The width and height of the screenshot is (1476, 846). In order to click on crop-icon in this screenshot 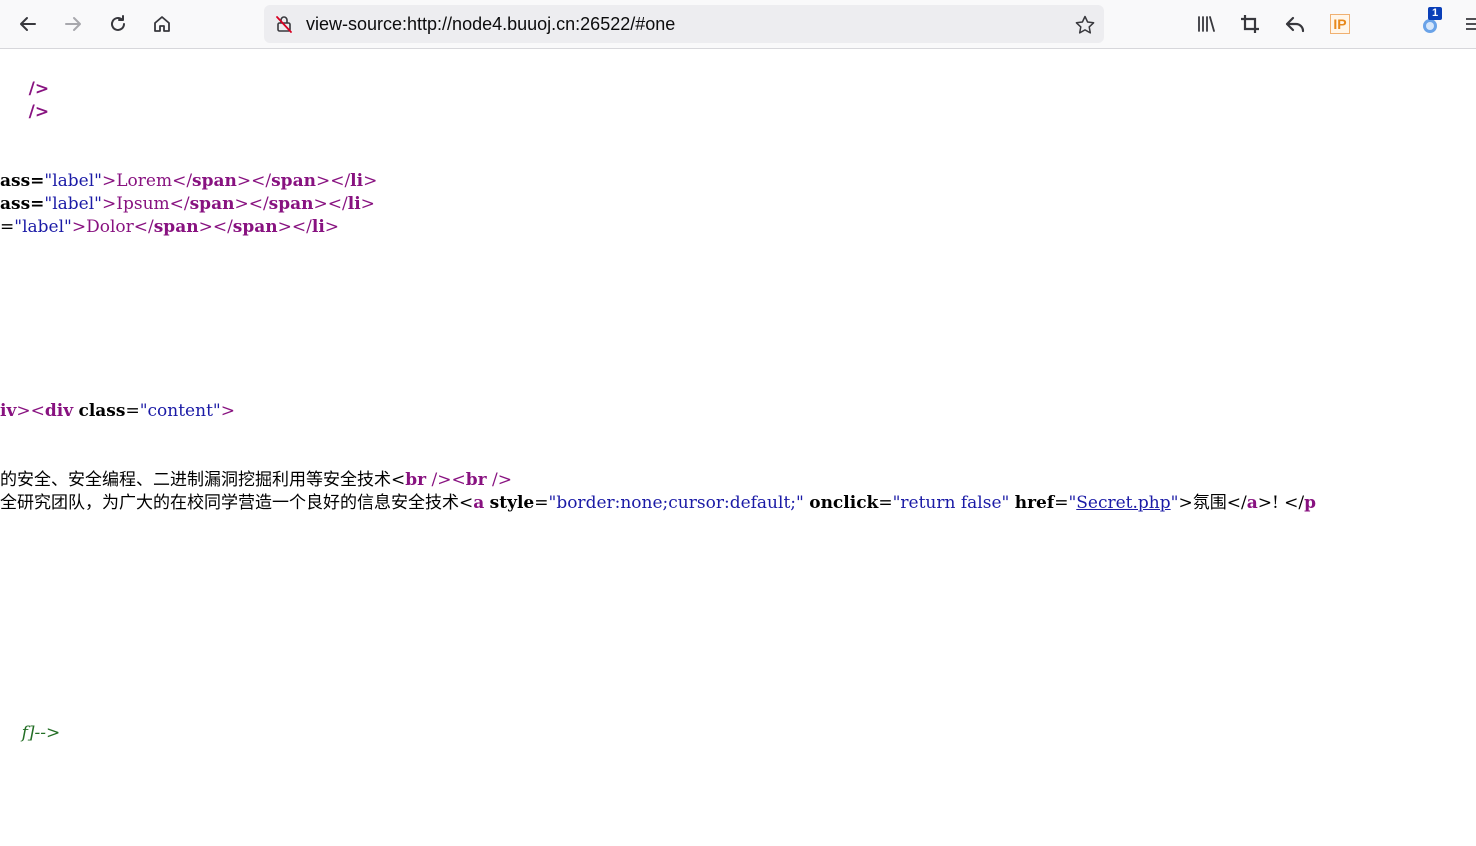, I will do `click(1250, 24)`.